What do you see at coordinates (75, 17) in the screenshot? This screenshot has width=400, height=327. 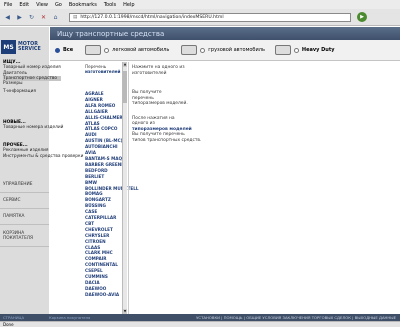 I see `page-icon: ▤` at bounding box center [75, 17].